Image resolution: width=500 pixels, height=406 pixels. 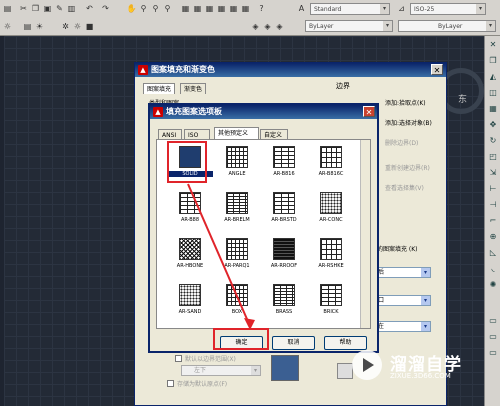 What do you see at coordinates (249, 324) in the screenshot?
I see `arrow-head` at bounding box center [249, 324].